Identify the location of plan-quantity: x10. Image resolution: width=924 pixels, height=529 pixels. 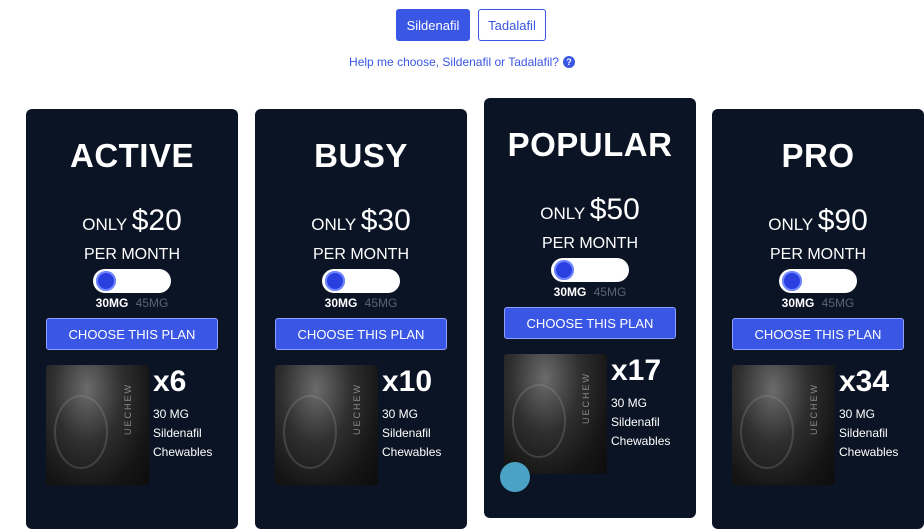
(407, 381).